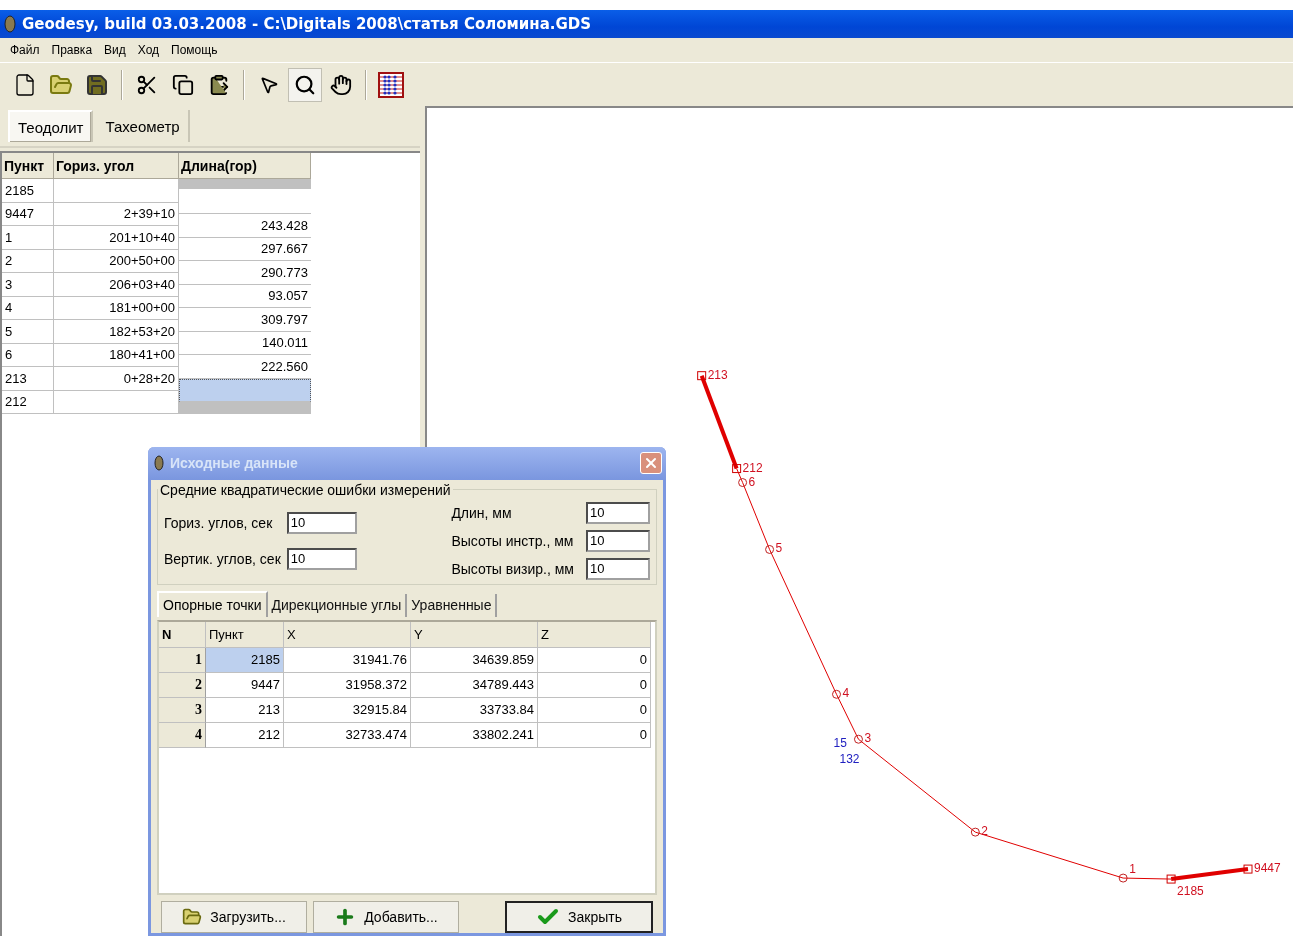 The image size is (1293, 936). Describe the element at coordinates (28, 308) in the screenshot. I see `table-cell: 4` at that location.